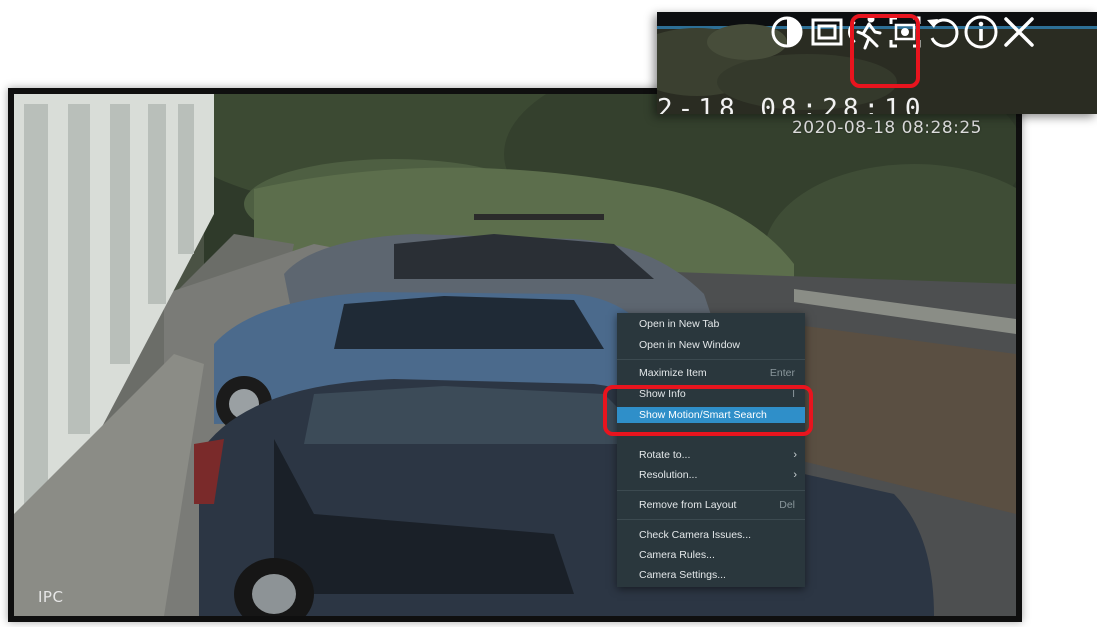  I want to click on menu-item-open-new-window: Open in New Window, so click(711, 345).